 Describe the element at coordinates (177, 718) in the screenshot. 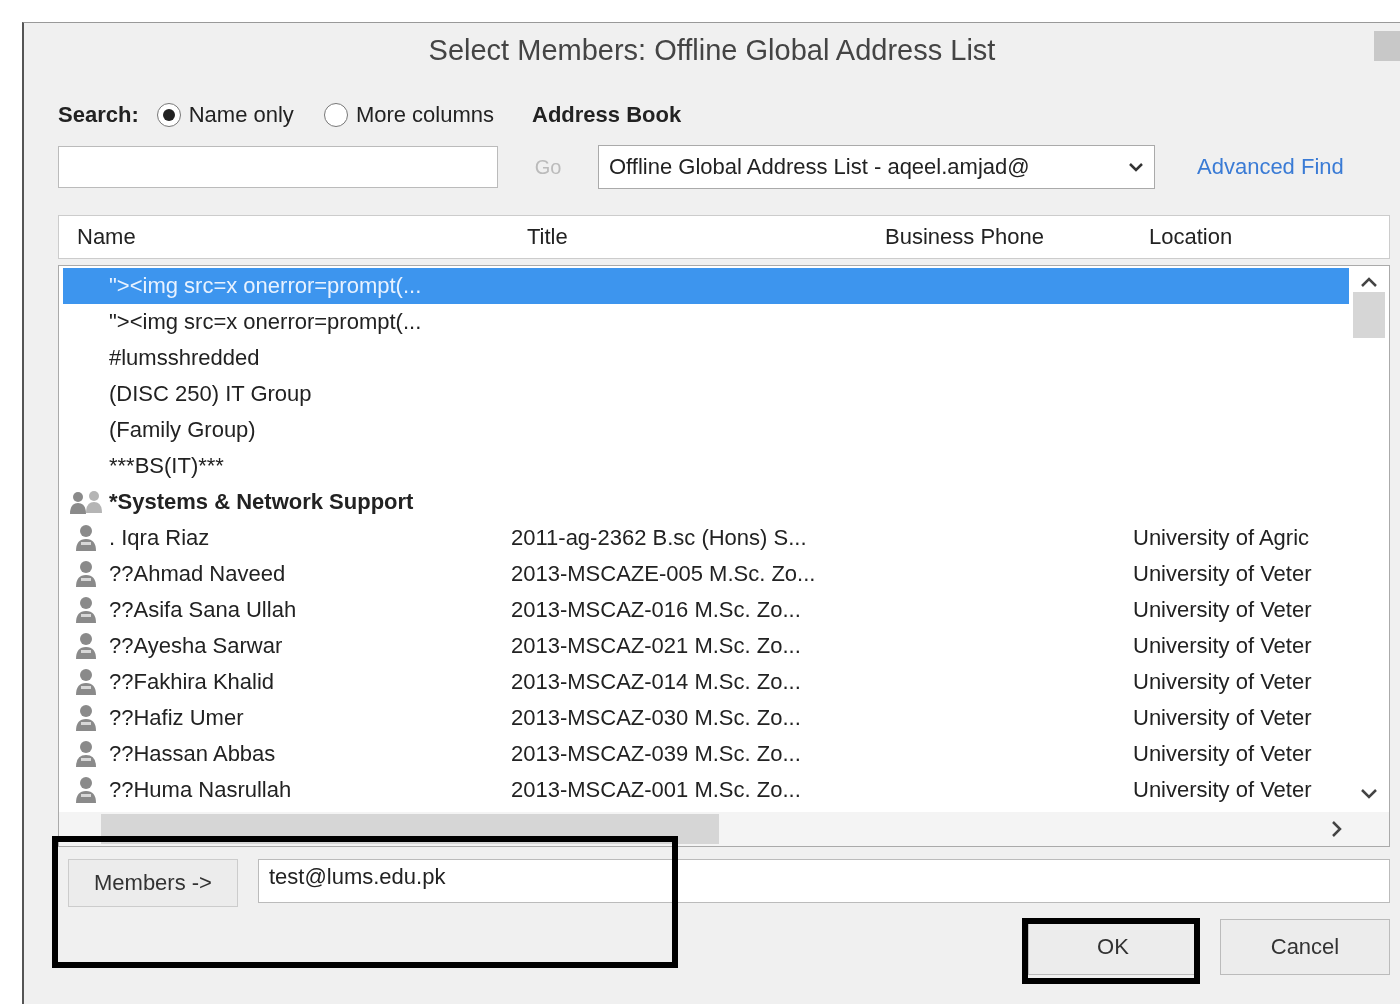

I see `name-cell-text: ??Hafiz Umer` at that location.